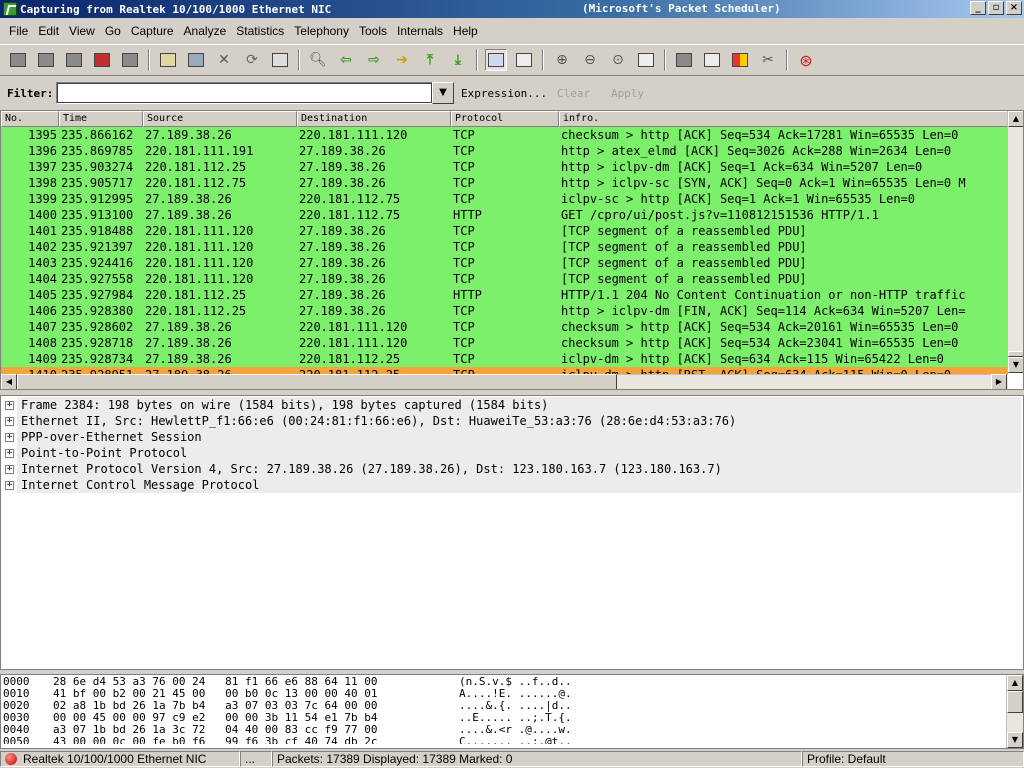  What do you see at coordinates (374, 60) in the screenshot?
I see `go-forward-button: ⇨` at bounding box center [374, 60].